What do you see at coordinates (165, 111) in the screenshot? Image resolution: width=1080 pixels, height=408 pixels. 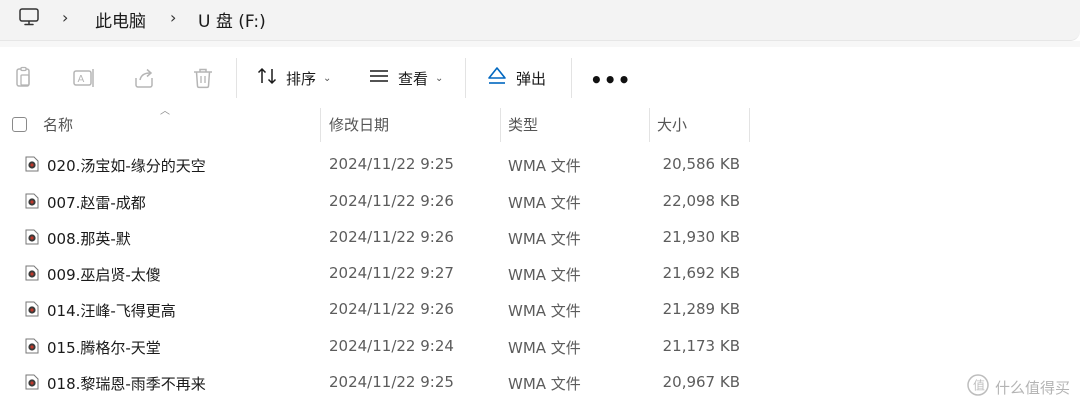 I see `sort-ascending-icon: ︿` at bounding box center [165, 111].